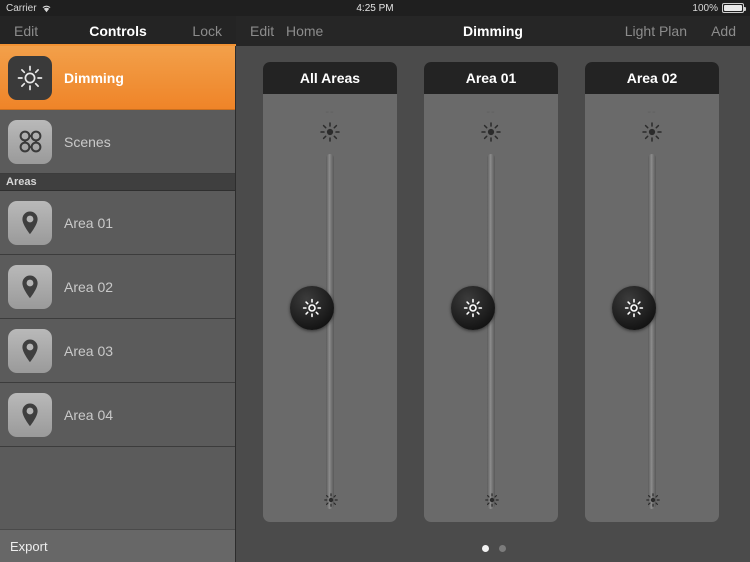  I want to click on panel-header: Area 02, so click(652, 78).